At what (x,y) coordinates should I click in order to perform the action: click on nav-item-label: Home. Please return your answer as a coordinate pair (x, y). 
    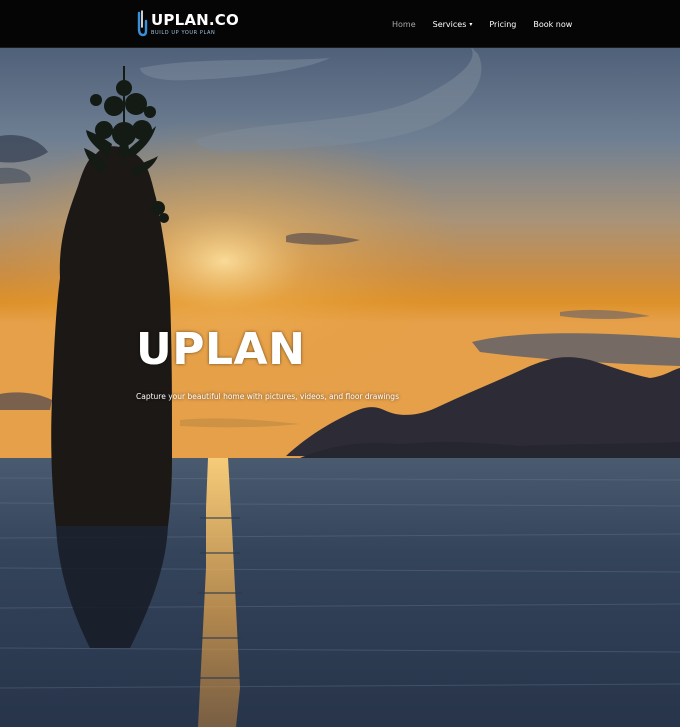
    Looking at the image, I should click on (404, 24).